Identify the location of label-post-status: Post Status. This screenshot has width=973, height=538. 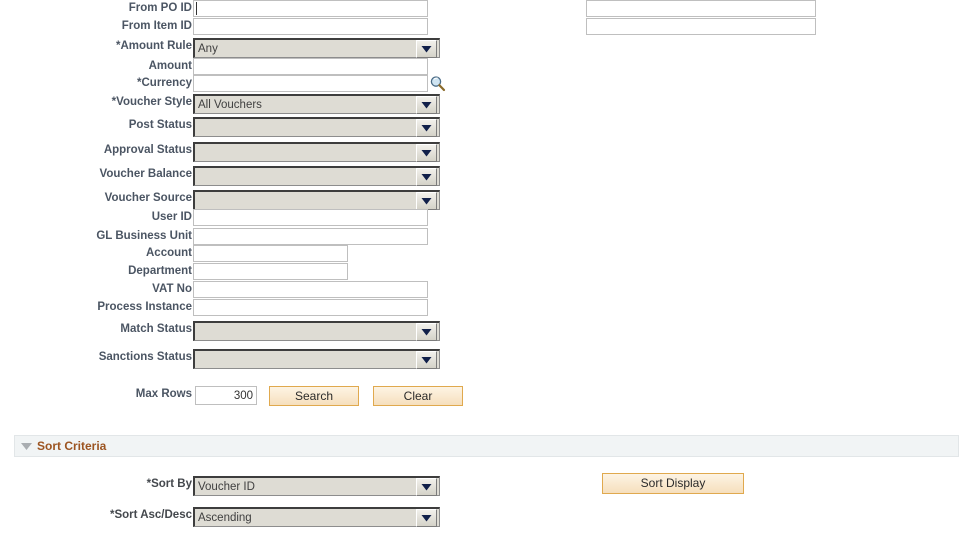
(160, 125).